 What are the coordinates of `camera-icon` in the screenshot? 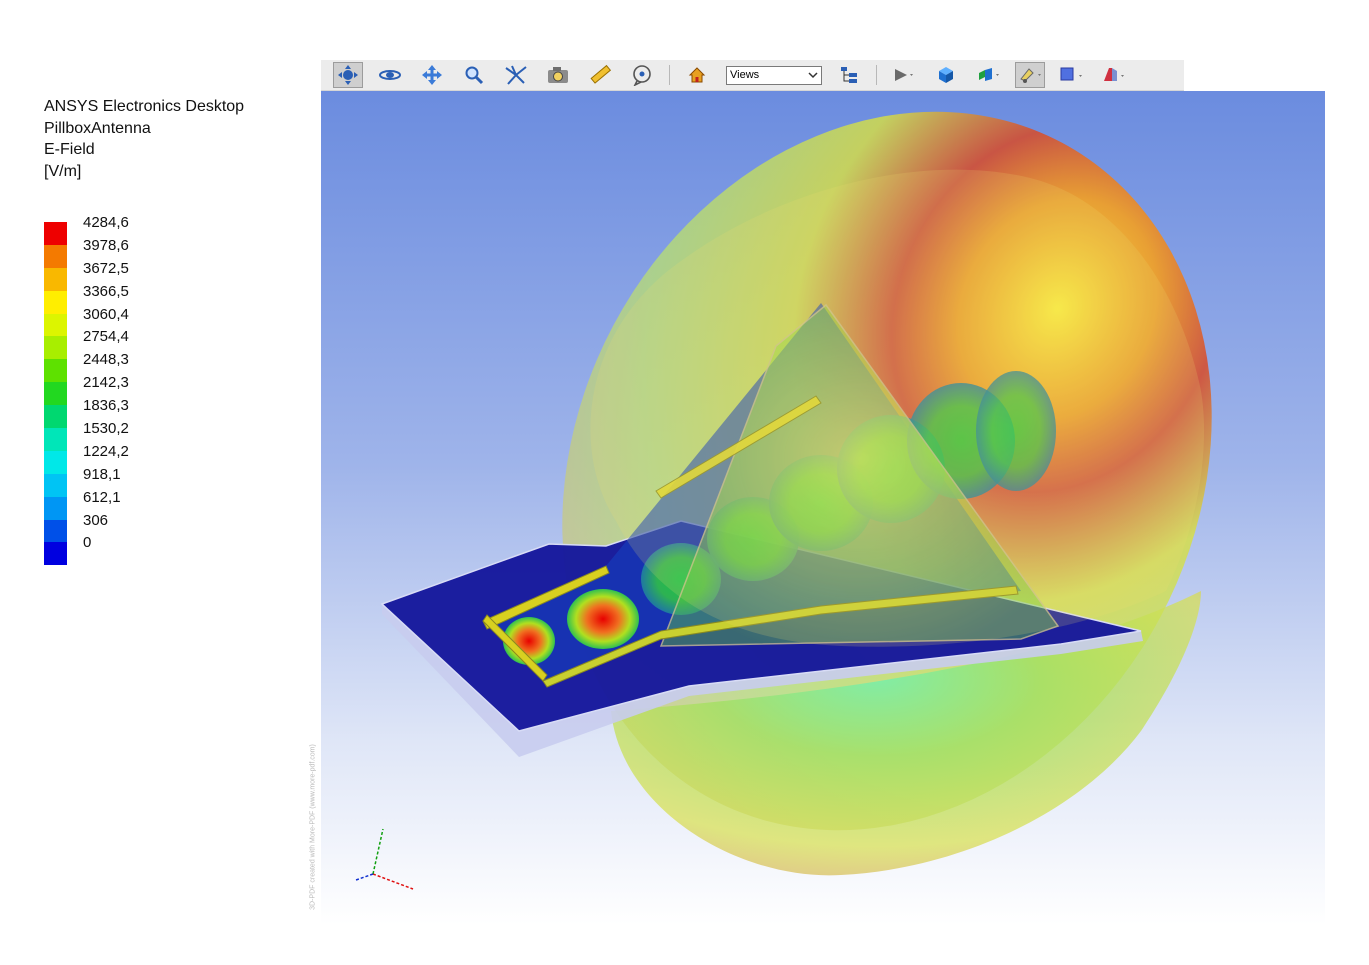 It's located at (558, 75).